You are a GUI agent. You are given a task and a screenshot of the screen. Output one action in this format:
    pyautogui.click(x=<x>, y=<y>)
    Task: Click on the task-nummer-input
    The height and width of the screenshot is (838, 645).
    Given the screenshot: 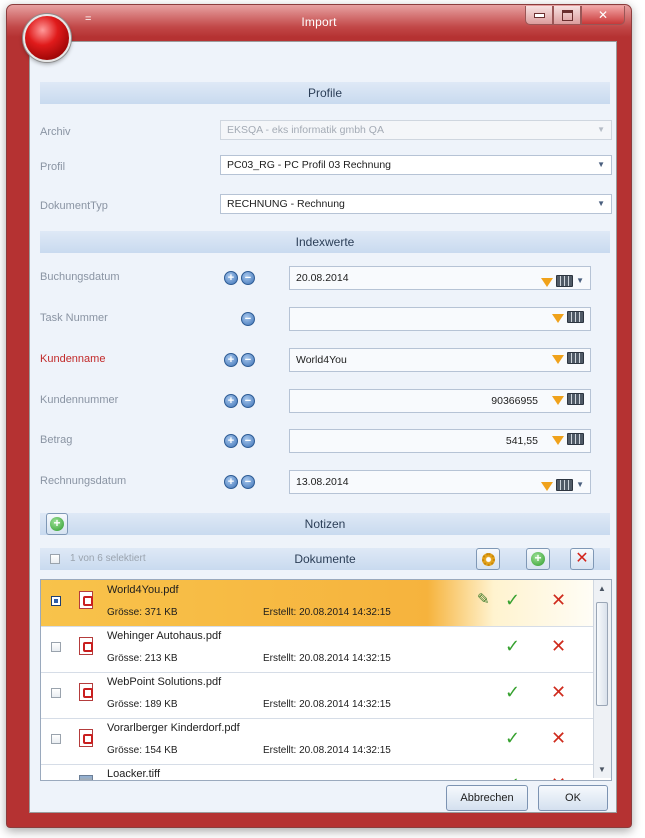 What is the action you would take?
    pyautogui.click(x=440, y=319)
    